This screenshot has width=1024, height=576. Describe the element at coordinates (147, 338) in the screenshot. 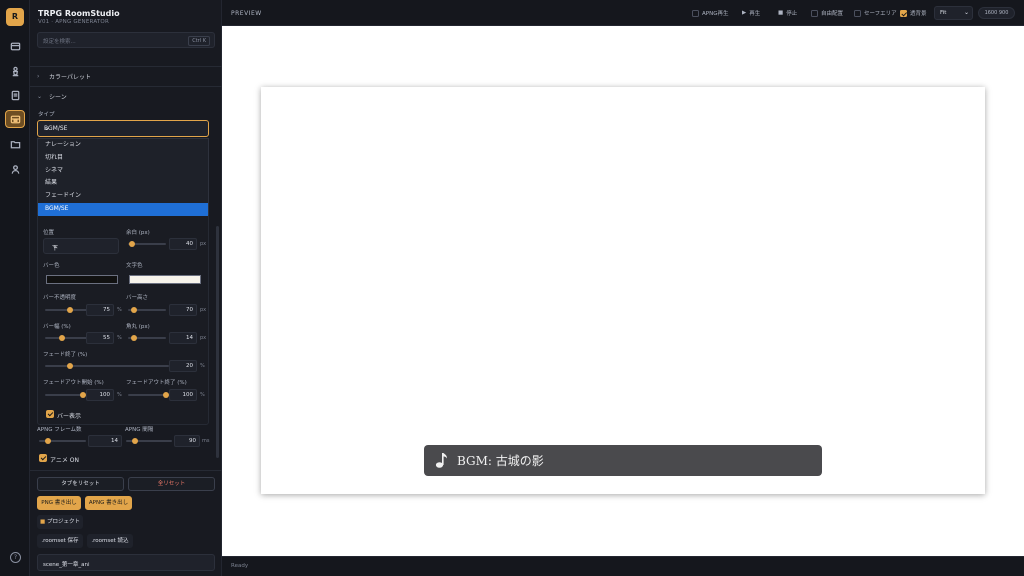

I see `corner-slider` at that location.